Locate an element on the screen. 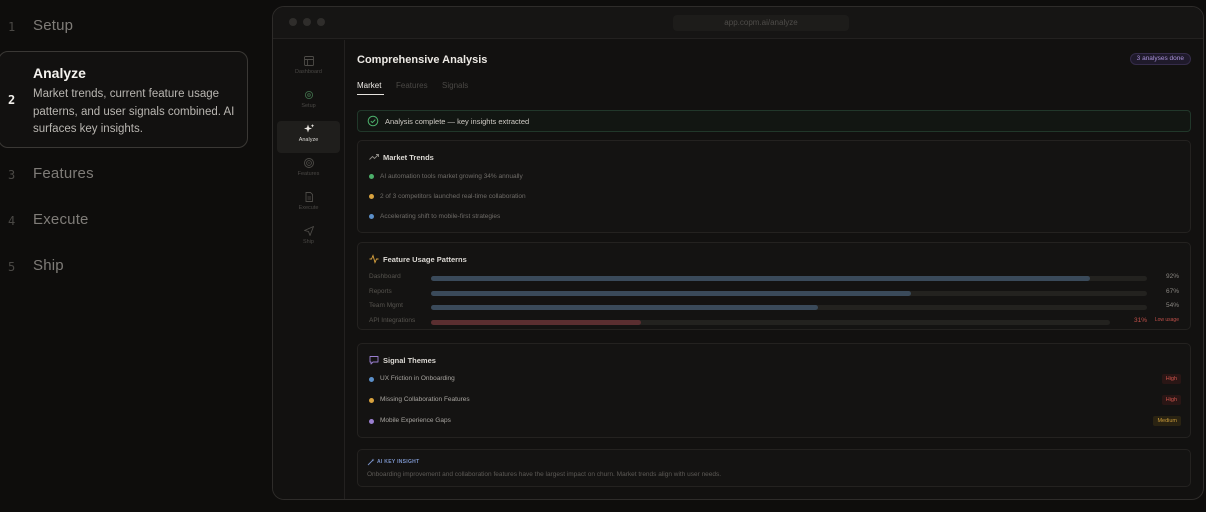 Image resolution: width=1206 pixels, height=512 pixels. browser-titlebar: app.copm.ai/analyze is located at coordinates (738, 23).